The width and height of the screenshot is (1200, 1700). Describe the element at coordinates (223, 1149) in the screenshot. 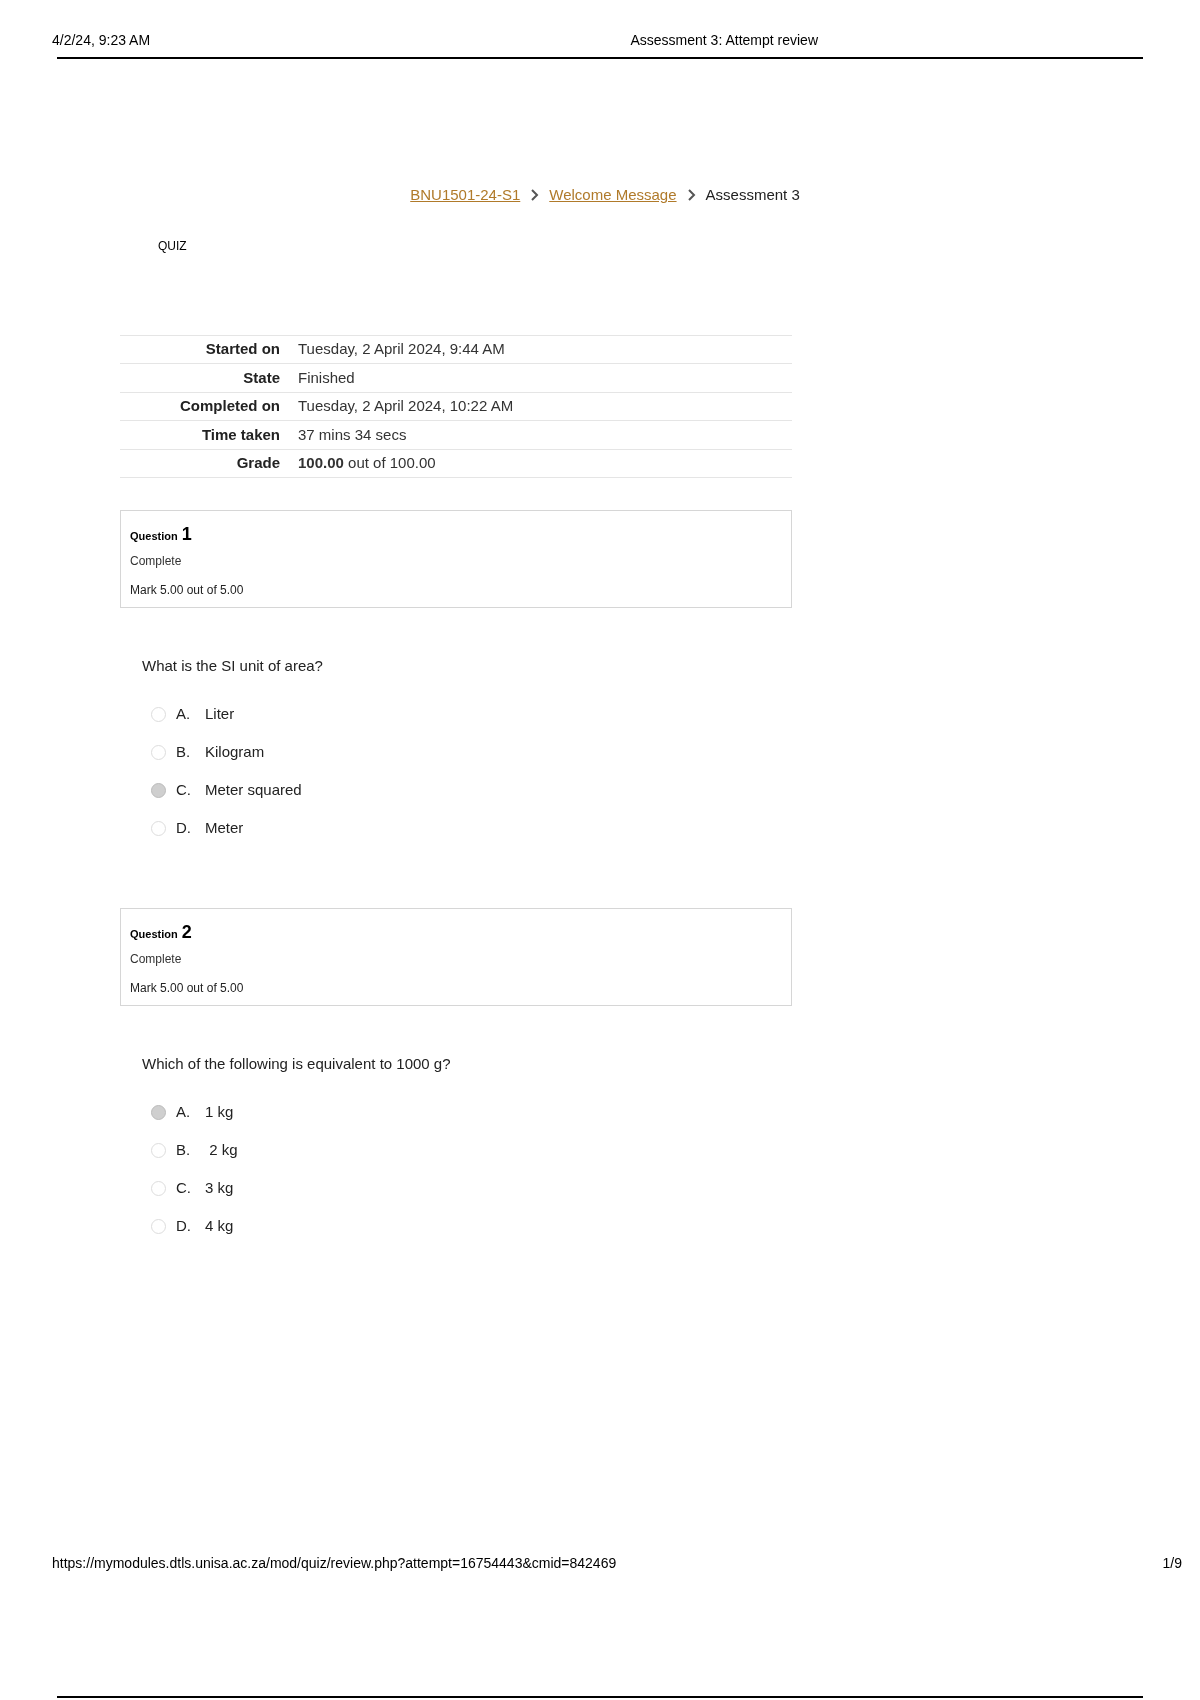

I see `option-label: 2 kg` at that location.